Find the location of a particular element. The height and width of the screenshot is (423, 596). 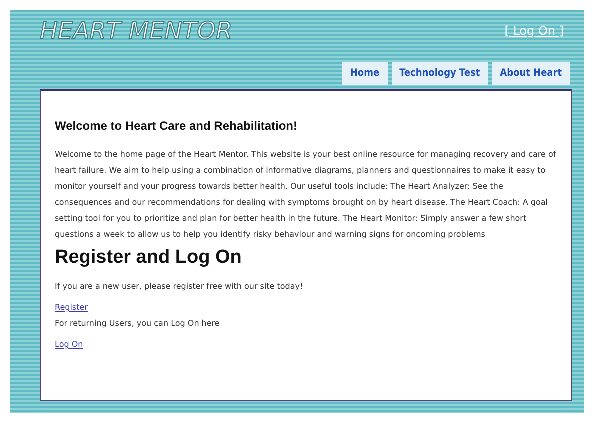

returning-user-text: For returning Users, you can Log On here is located at coordinates (138, 324).